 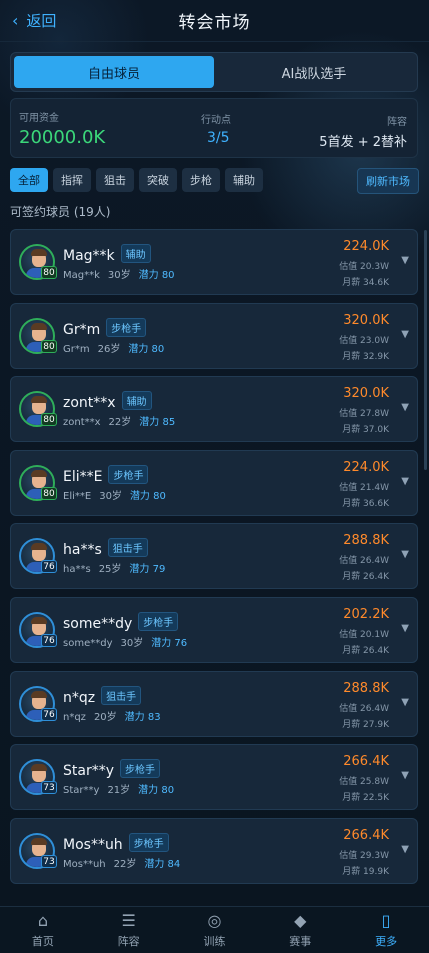 I want to click on scrollbar-thumb, so click(x=425, y=350).